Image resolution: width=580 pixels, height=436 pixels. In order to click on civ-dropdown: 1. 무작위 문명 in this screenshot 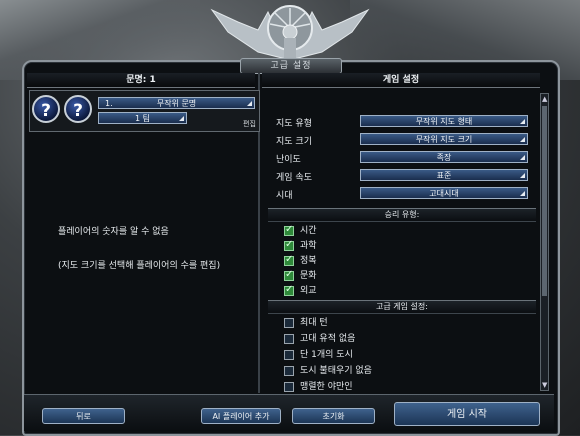, I will do `click(176, 103)`.